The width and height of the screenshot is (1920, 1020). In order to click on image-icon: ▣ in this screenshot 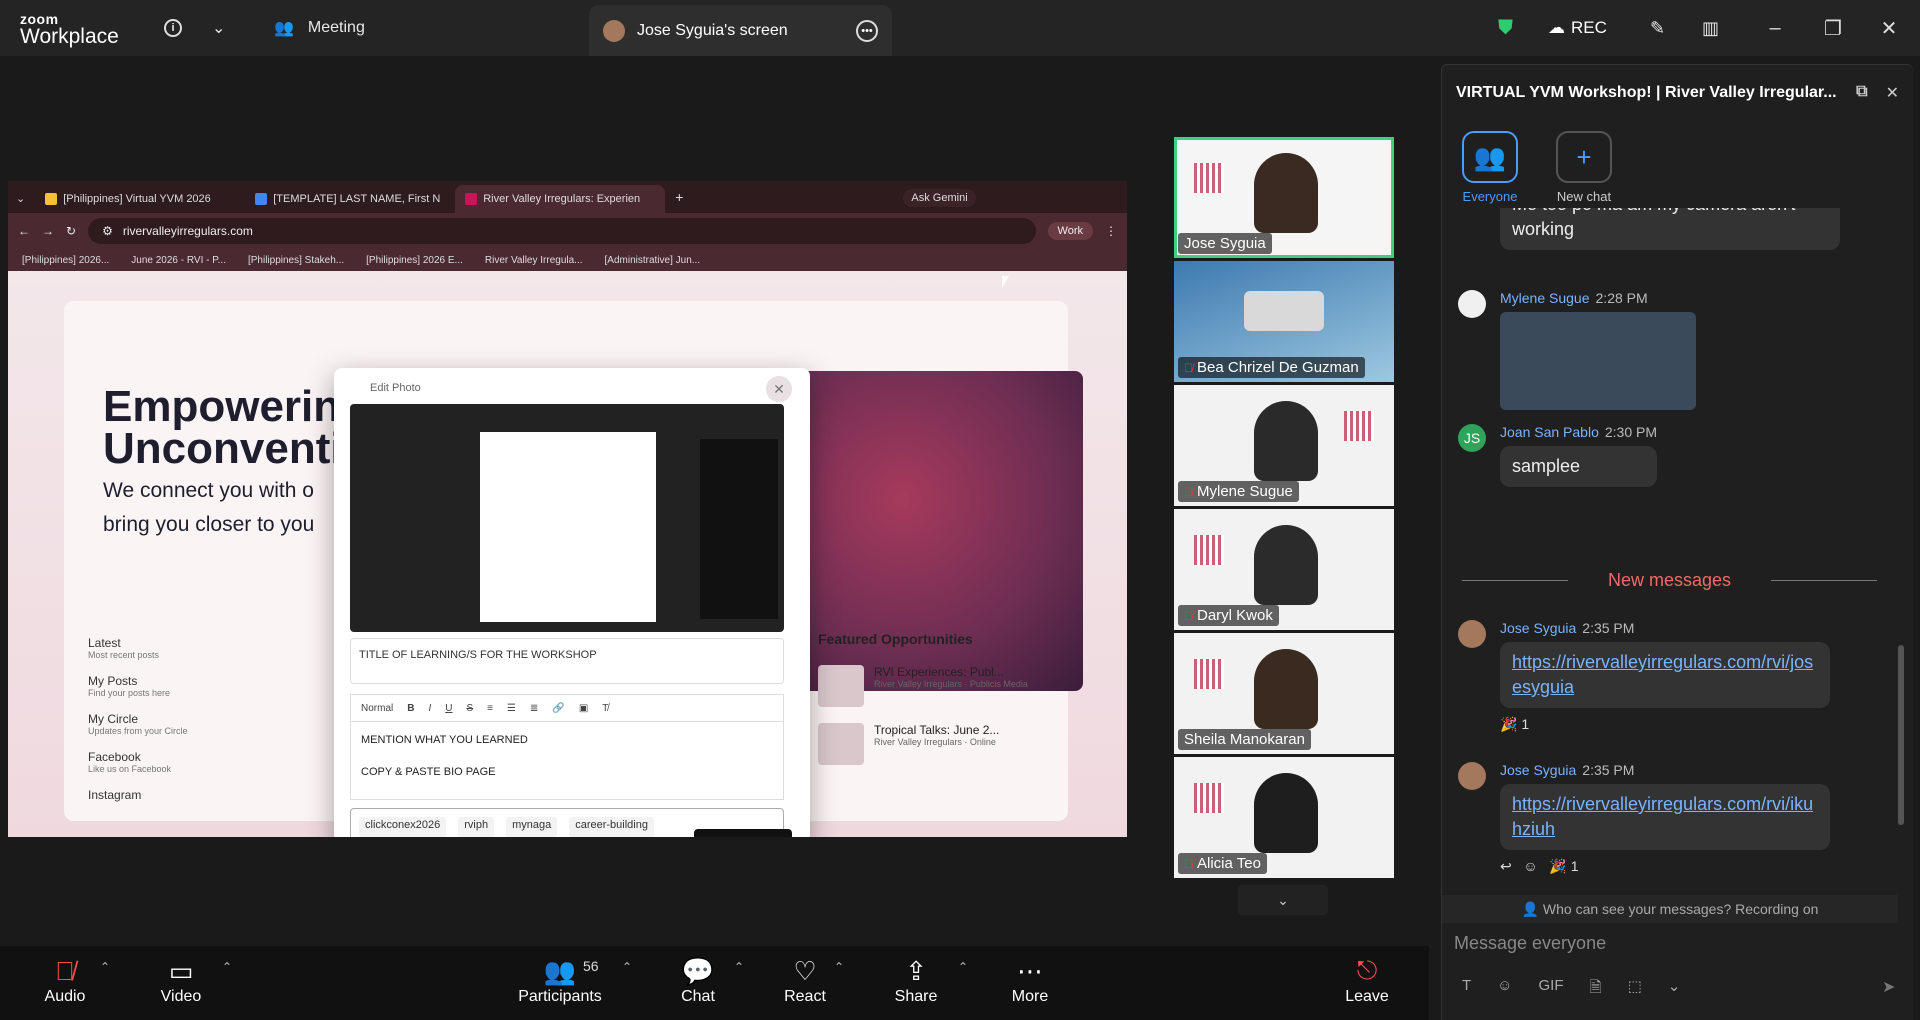, I will do `click(583, 708)`.